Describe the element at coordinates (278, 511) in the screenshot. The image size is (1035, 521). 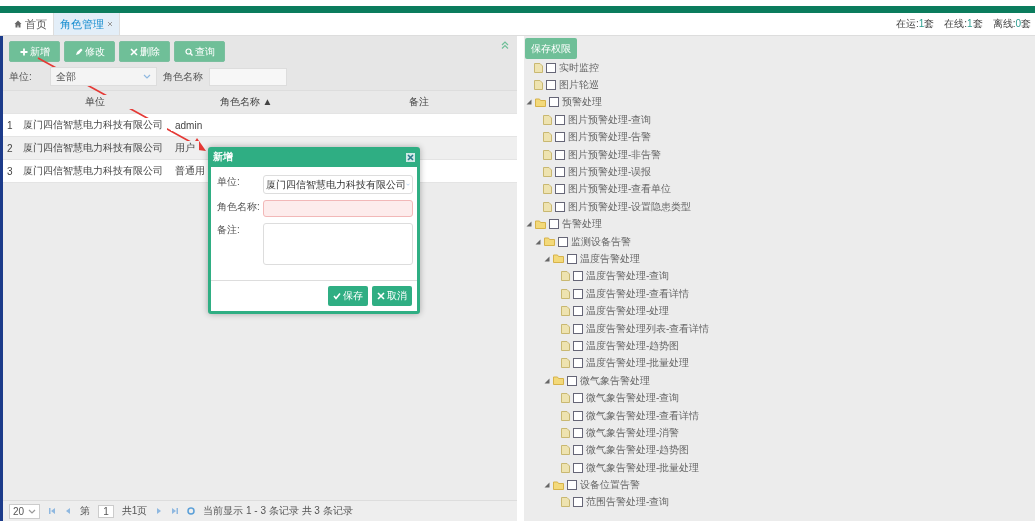
I see `record-summary: 当前显示 1 - 3 条记录 共 3 条记录` at that location.